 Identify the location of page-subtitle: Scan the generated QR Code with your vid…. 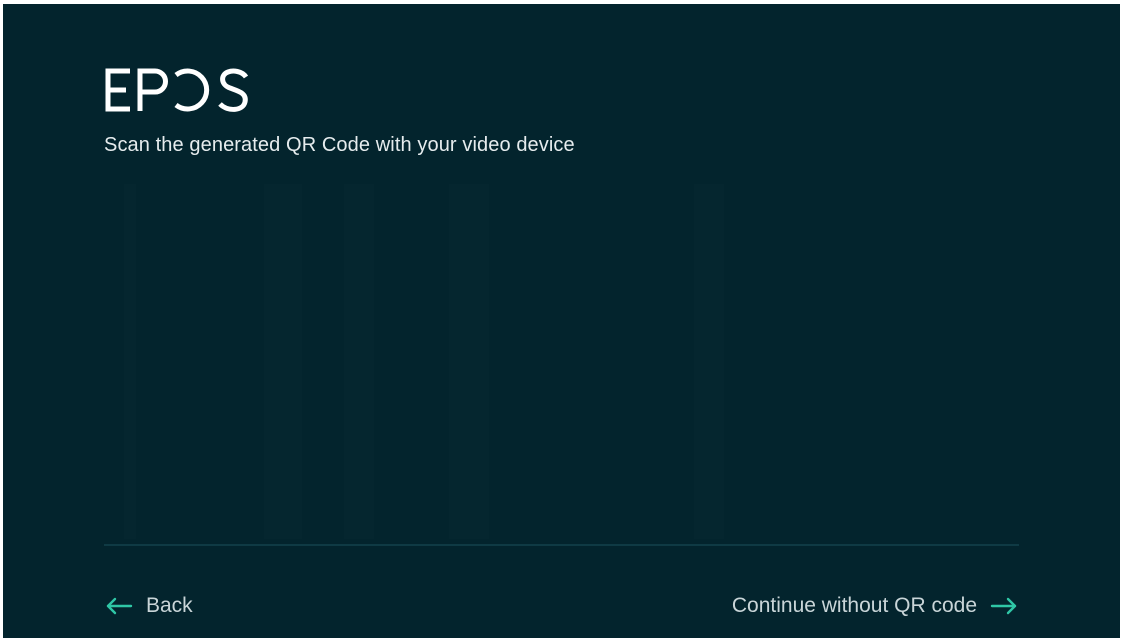
(339, 145).